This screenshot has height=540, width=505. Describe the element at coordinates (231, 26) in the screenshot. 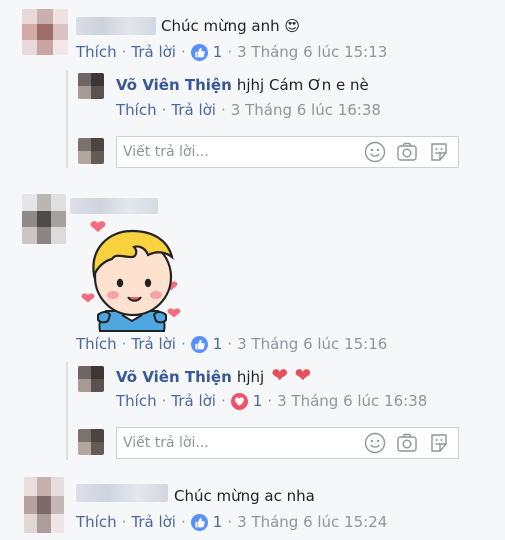

I see `comment-text: Chúc mừng anh 😍` at that location.